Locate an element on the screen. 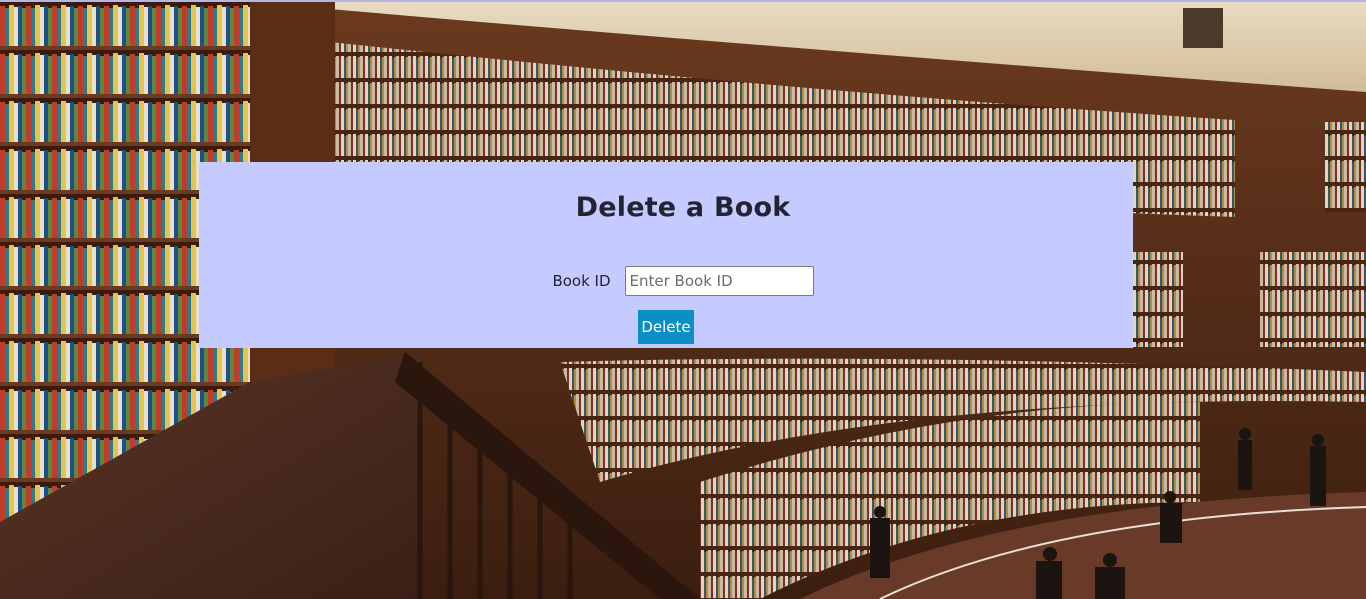  book-id-label: Book ID is located at coordinates (581, 281).